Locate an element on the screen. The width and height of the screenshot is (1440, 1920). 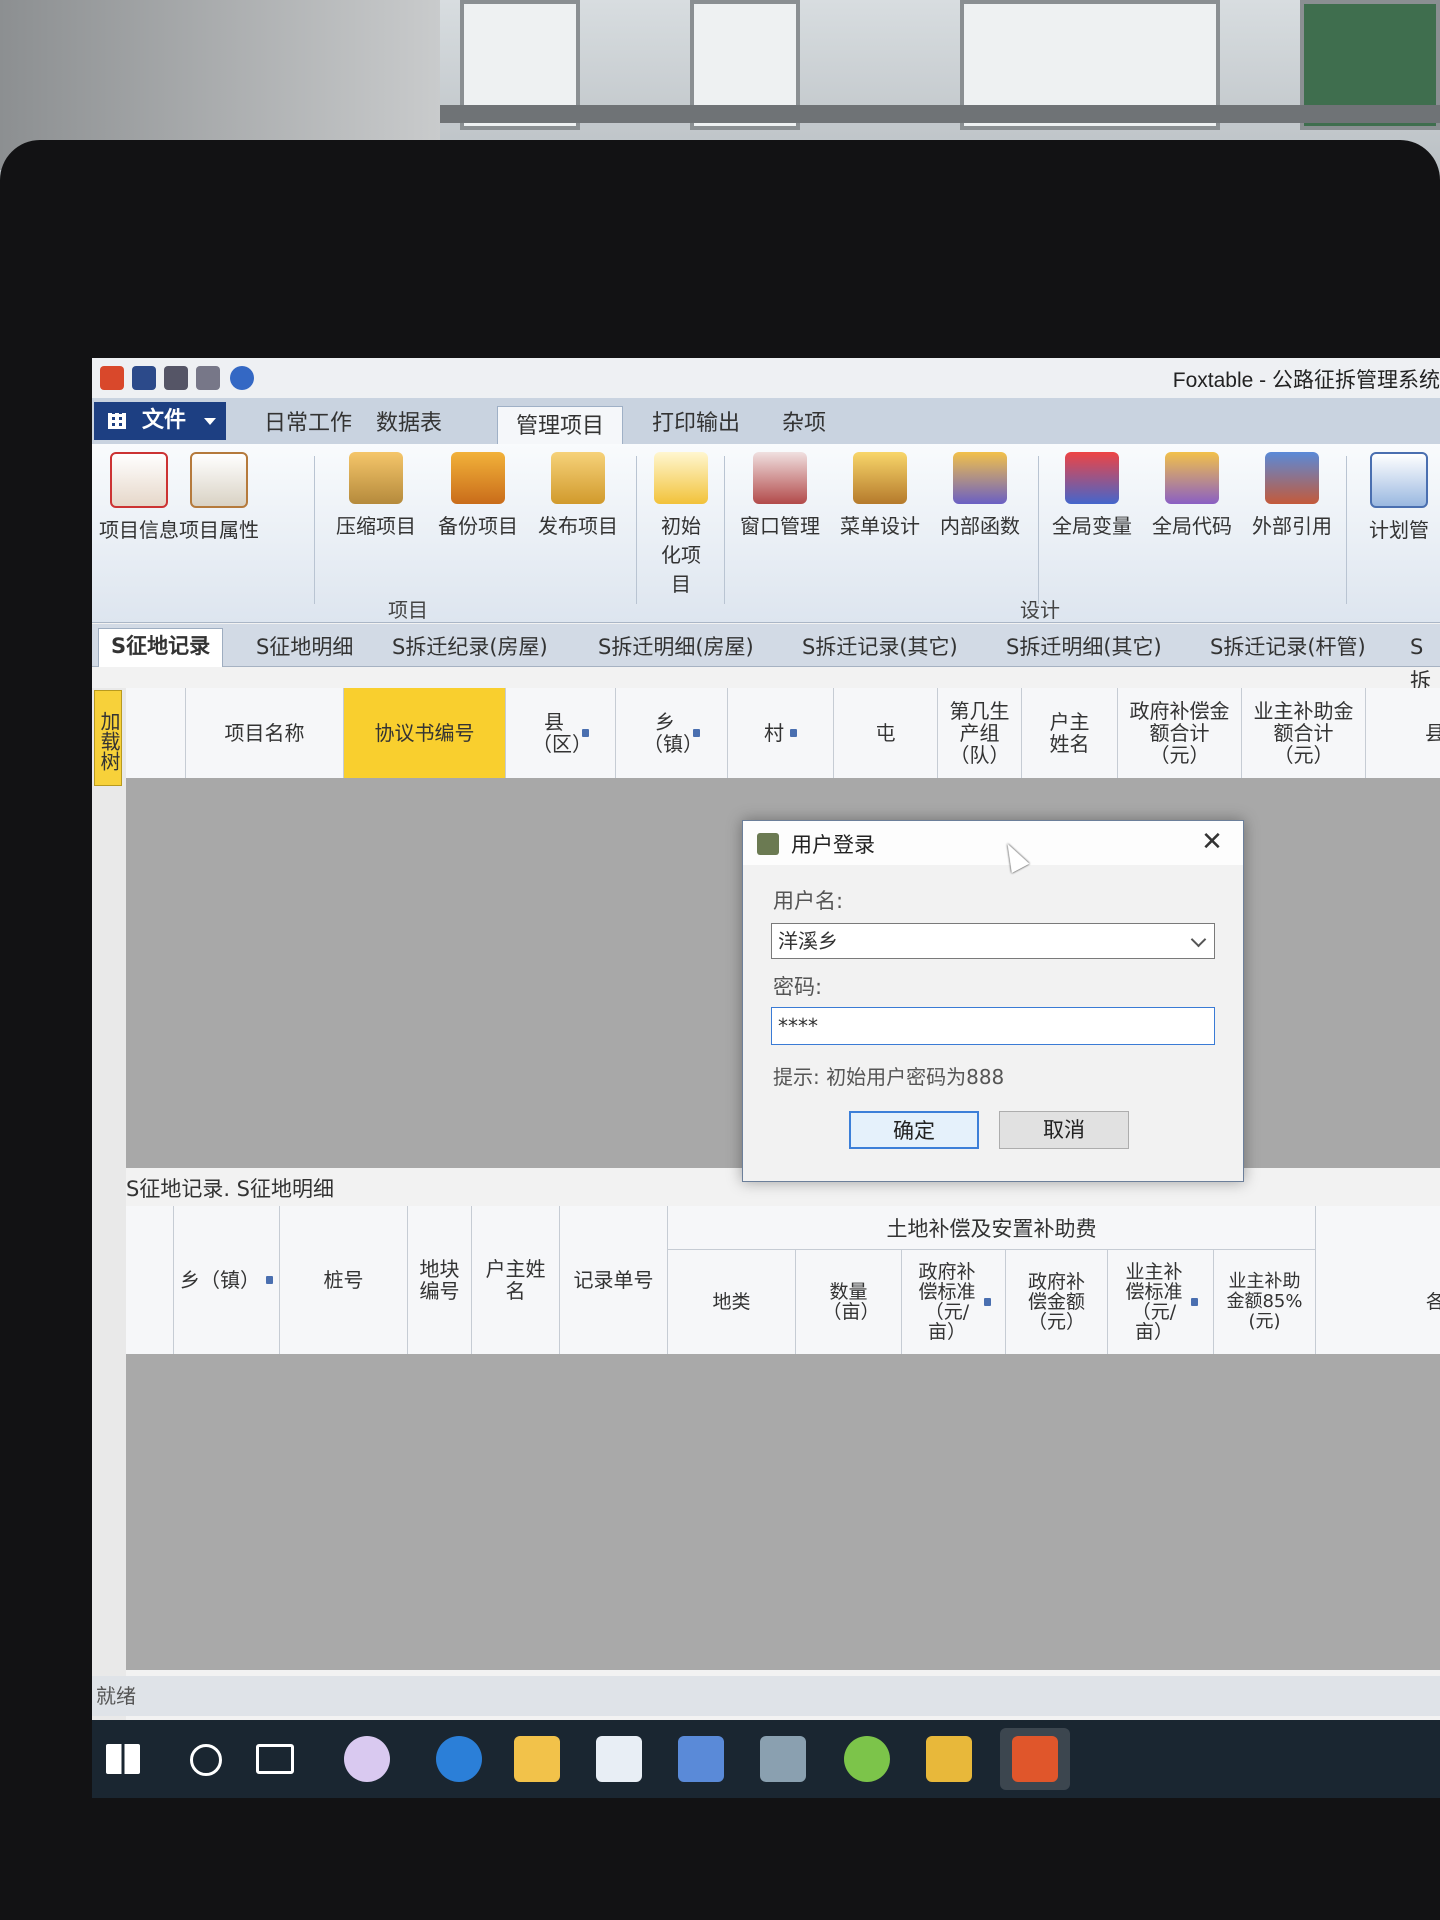
tab-print-output: 打印输出 is located at coordinates (696, 424).